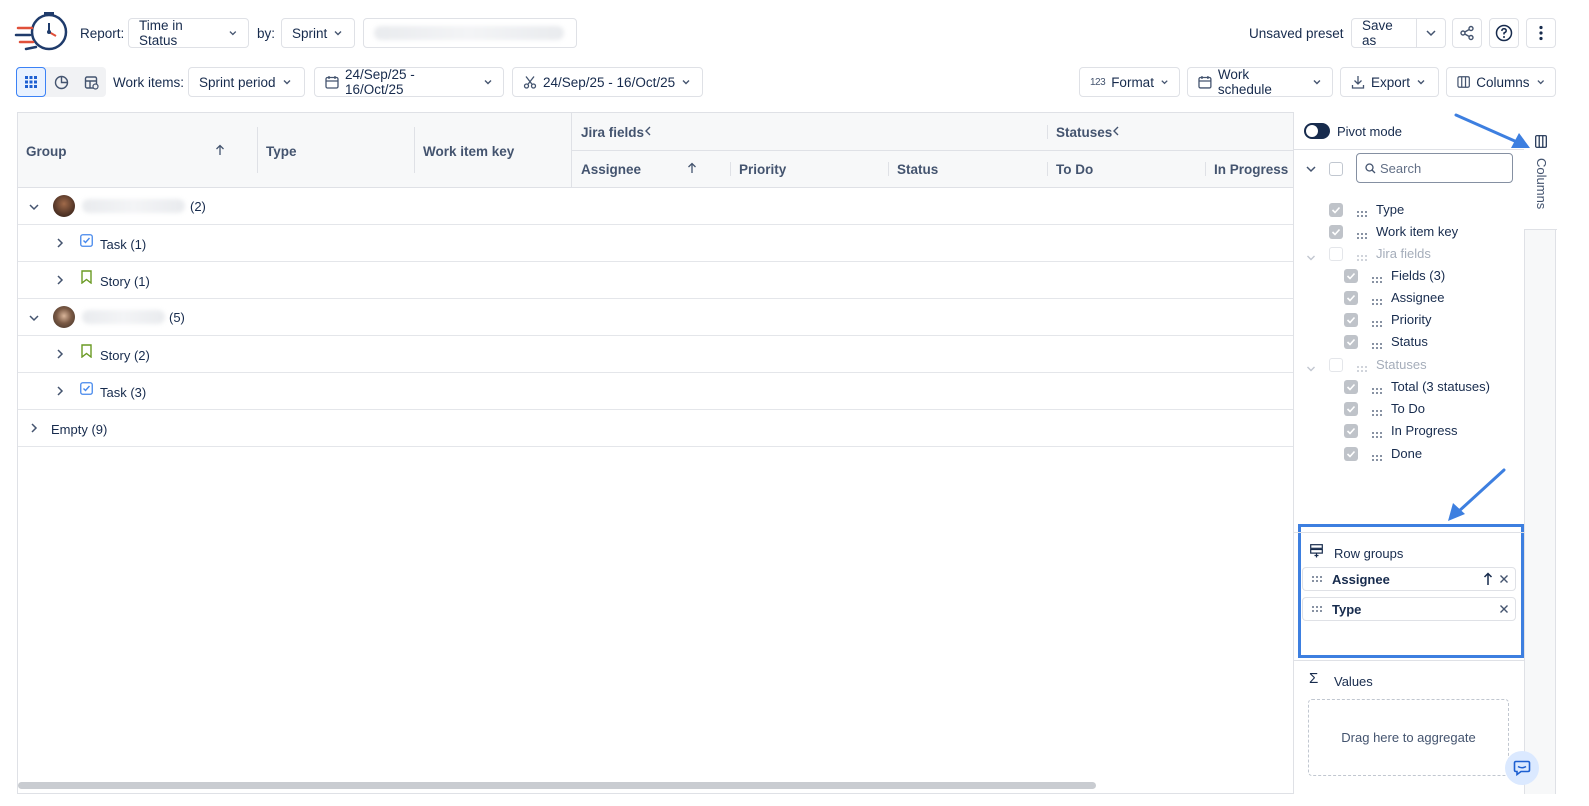  Describe the element at coordinates (1501, 82) in the screenshot. I see `columns-button: Columns` at that location.